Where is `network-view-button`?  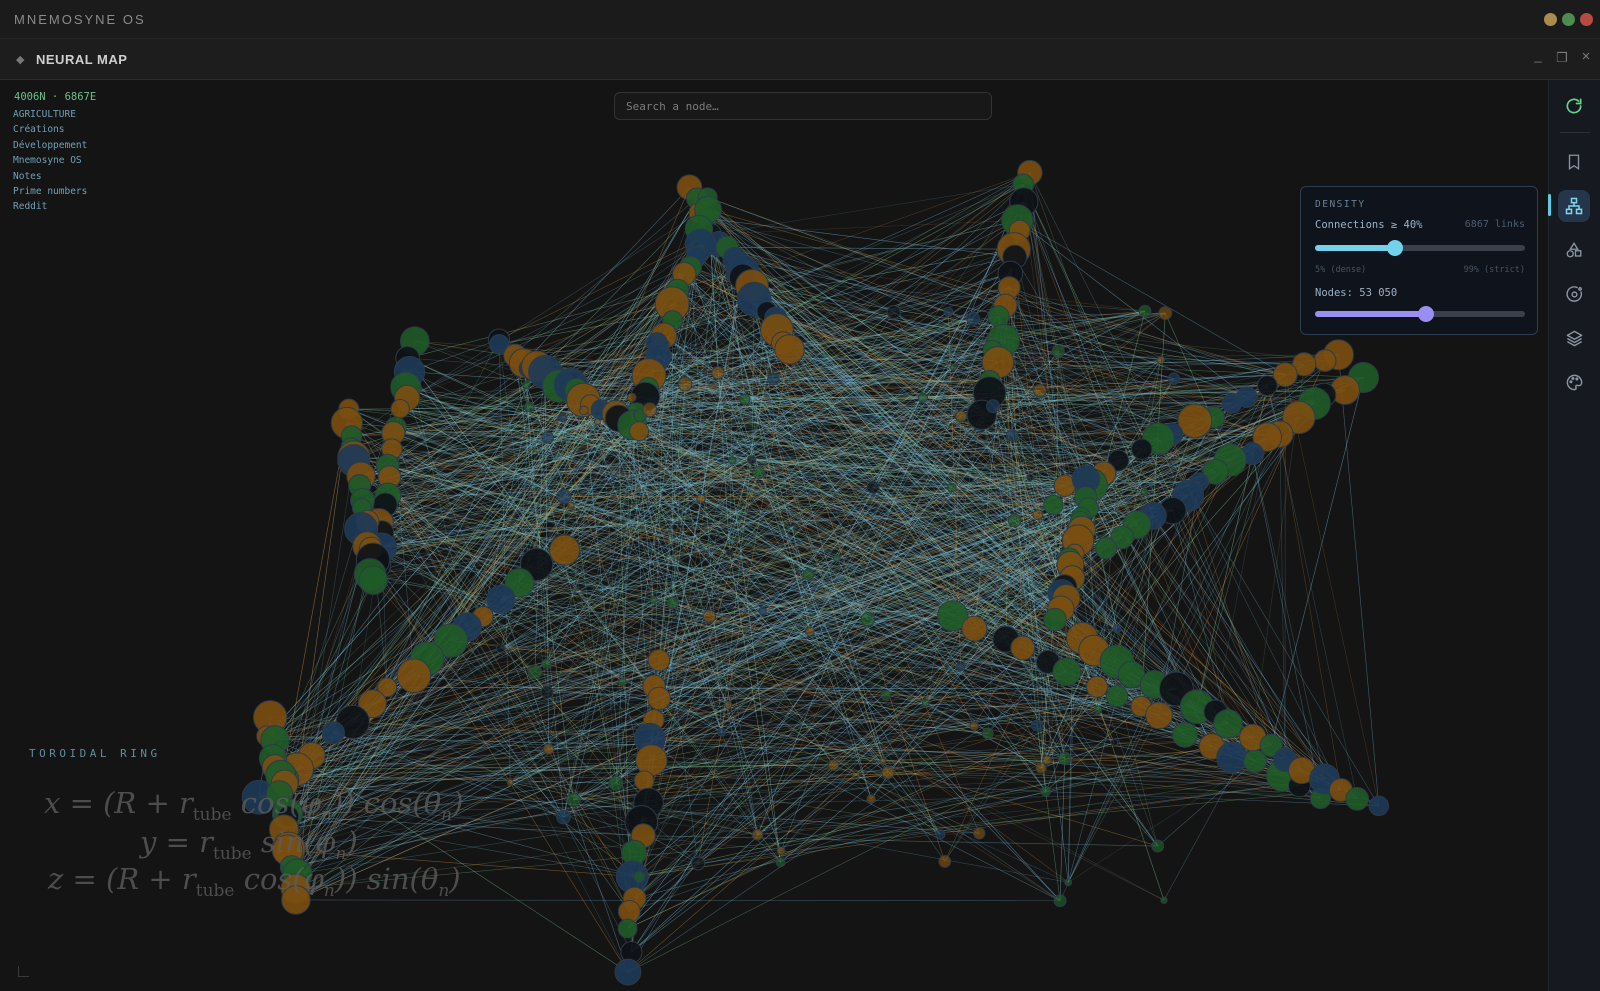
network-view-button is located at coordinates (1574, 206).